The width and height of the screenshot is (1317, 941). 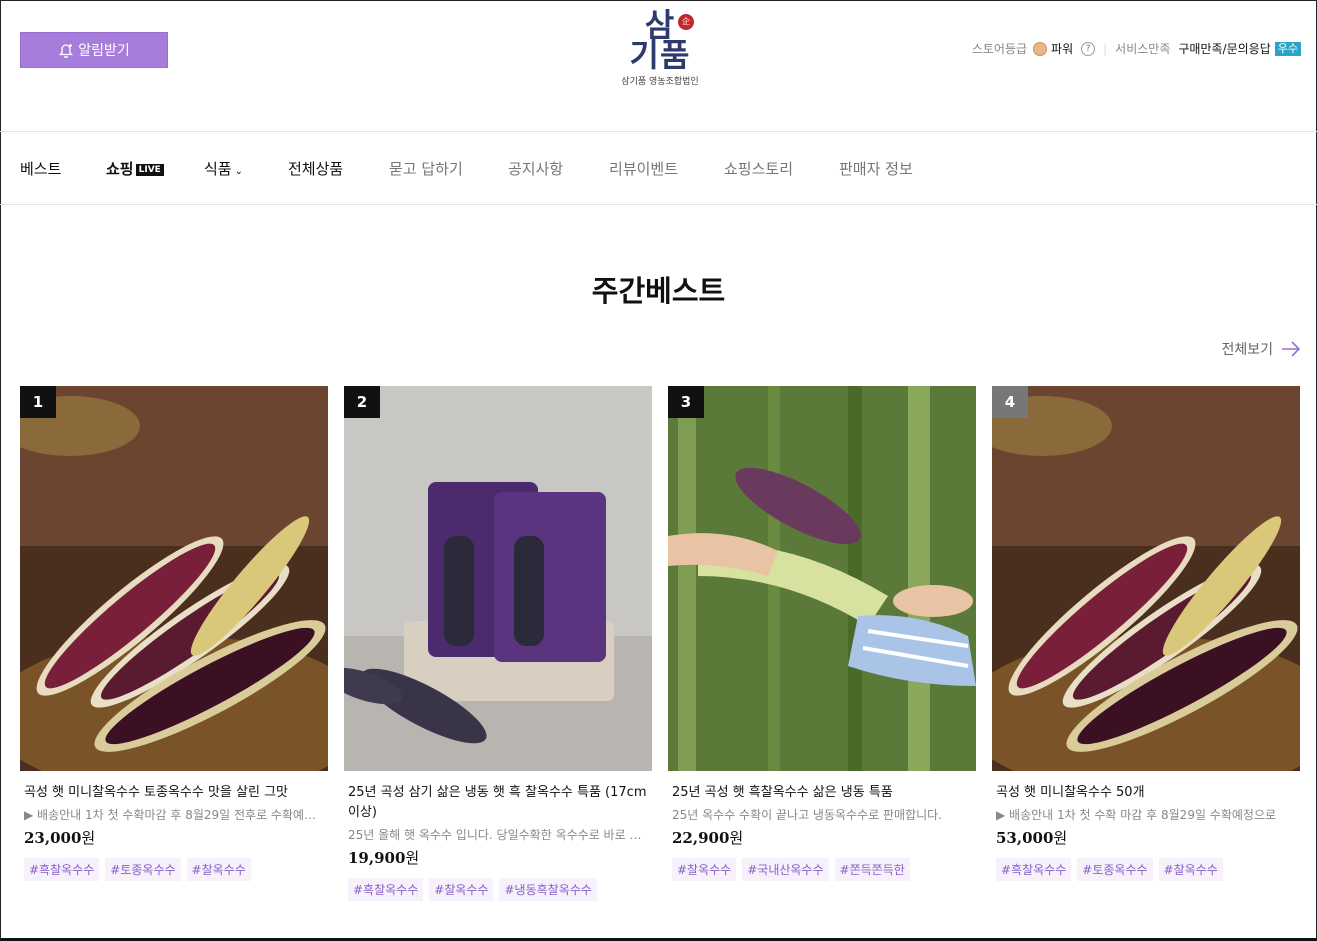 What do you see at coordinates (1247, 350) in the screenshot?
I see `view-all-label: 전체보기` at bounding box center [1247, 350].